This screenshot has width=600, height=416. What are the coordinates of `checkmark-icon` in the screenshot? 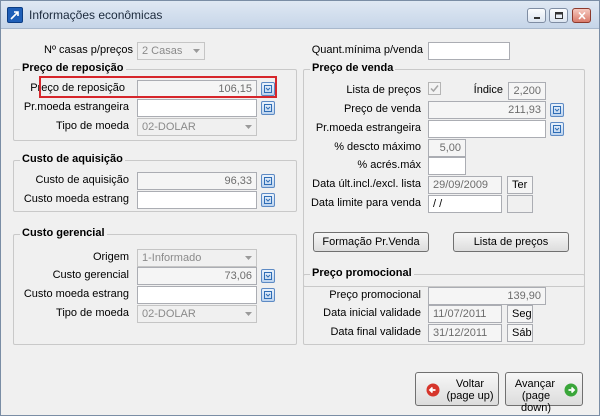 It's located at (434, 89).